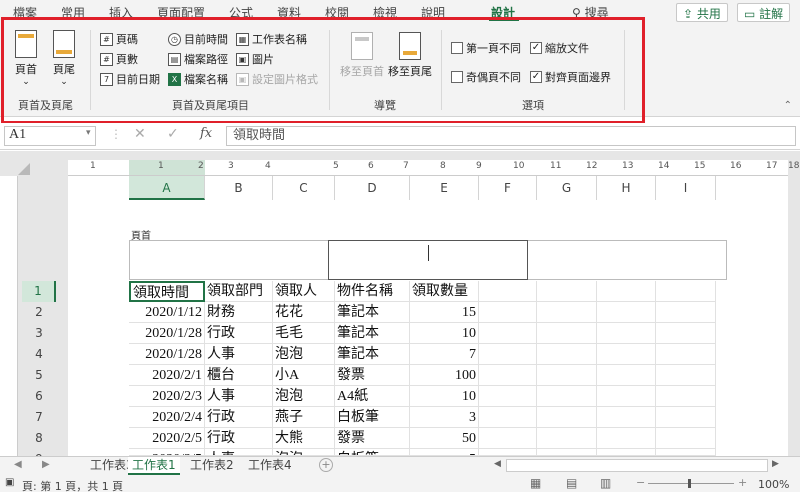  Describe the element at coordinates (304, 188) in the screenshot. I see `column-header-c: C` at that location.